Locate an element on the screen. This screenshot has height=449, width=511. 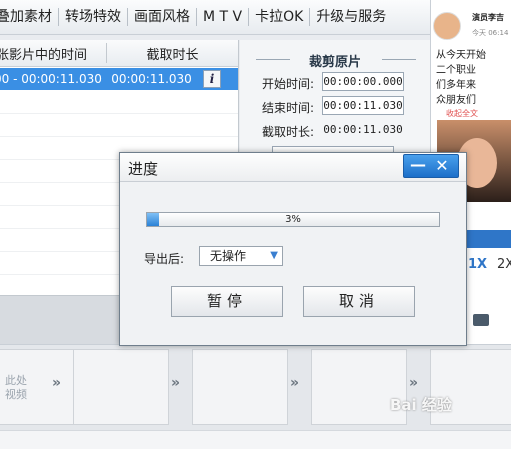
close-icon: ✕ is located at coordinates (442, 166).